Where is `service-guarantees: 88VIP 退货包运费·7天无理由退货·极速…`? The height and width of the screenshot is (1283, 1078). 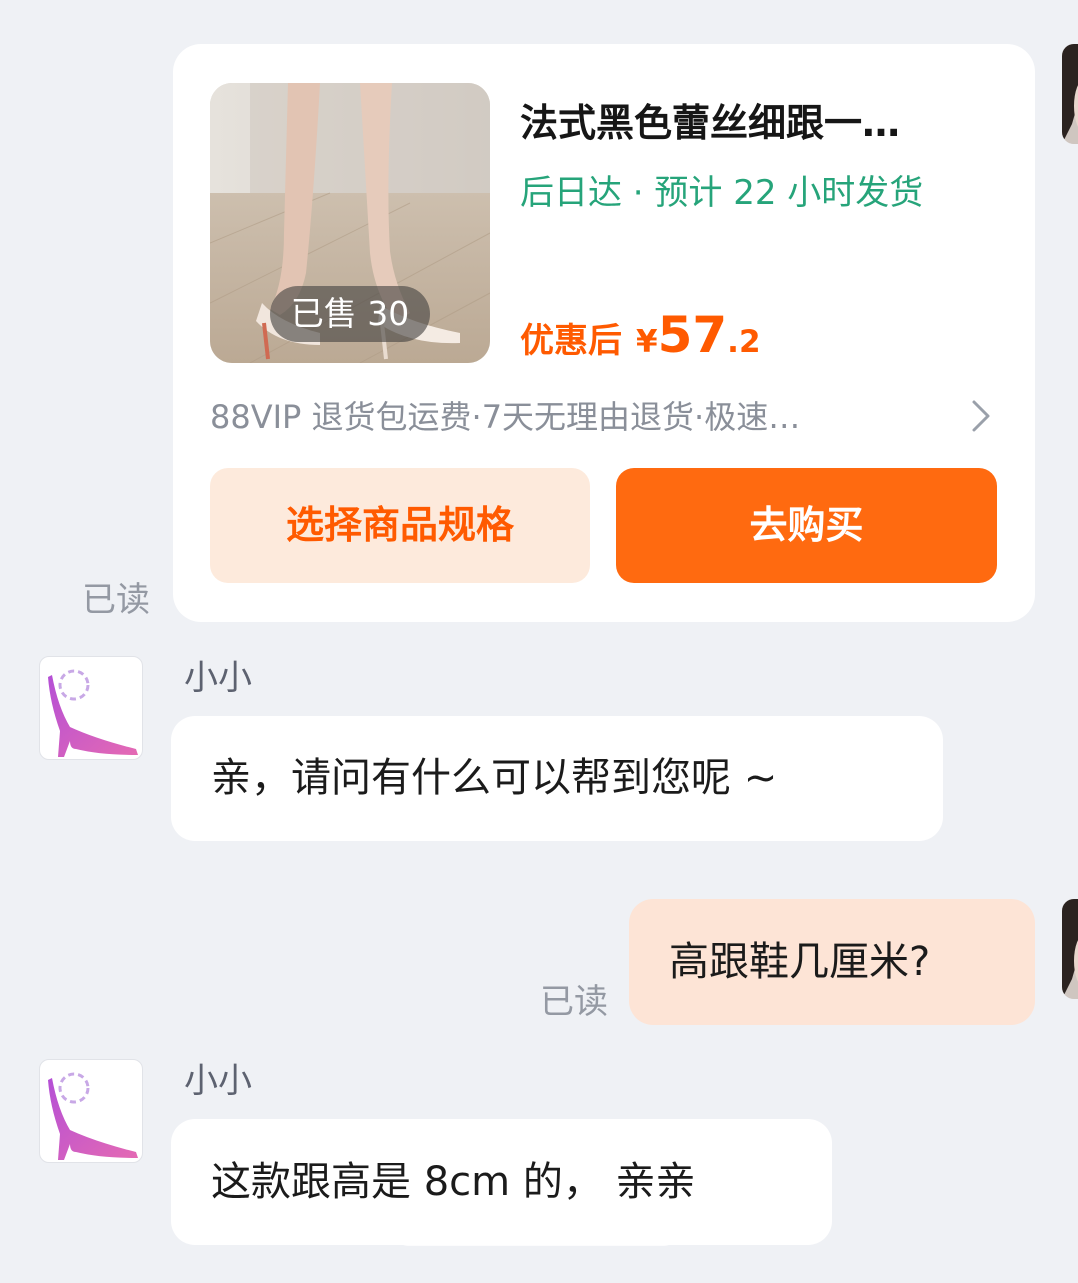
service-guarantees: 88VIP 退货包运费·7天无理由退货·极速… is located at coordinates (575, 417).